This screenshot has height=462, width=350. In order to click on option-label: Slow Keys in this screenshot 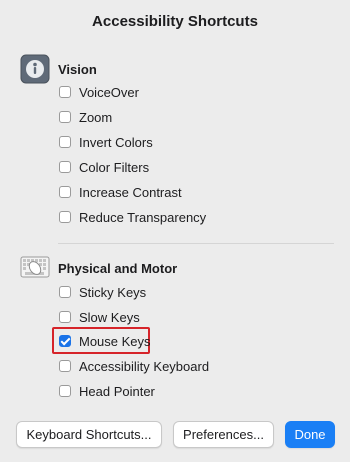, I will do `click(109, 317)`.